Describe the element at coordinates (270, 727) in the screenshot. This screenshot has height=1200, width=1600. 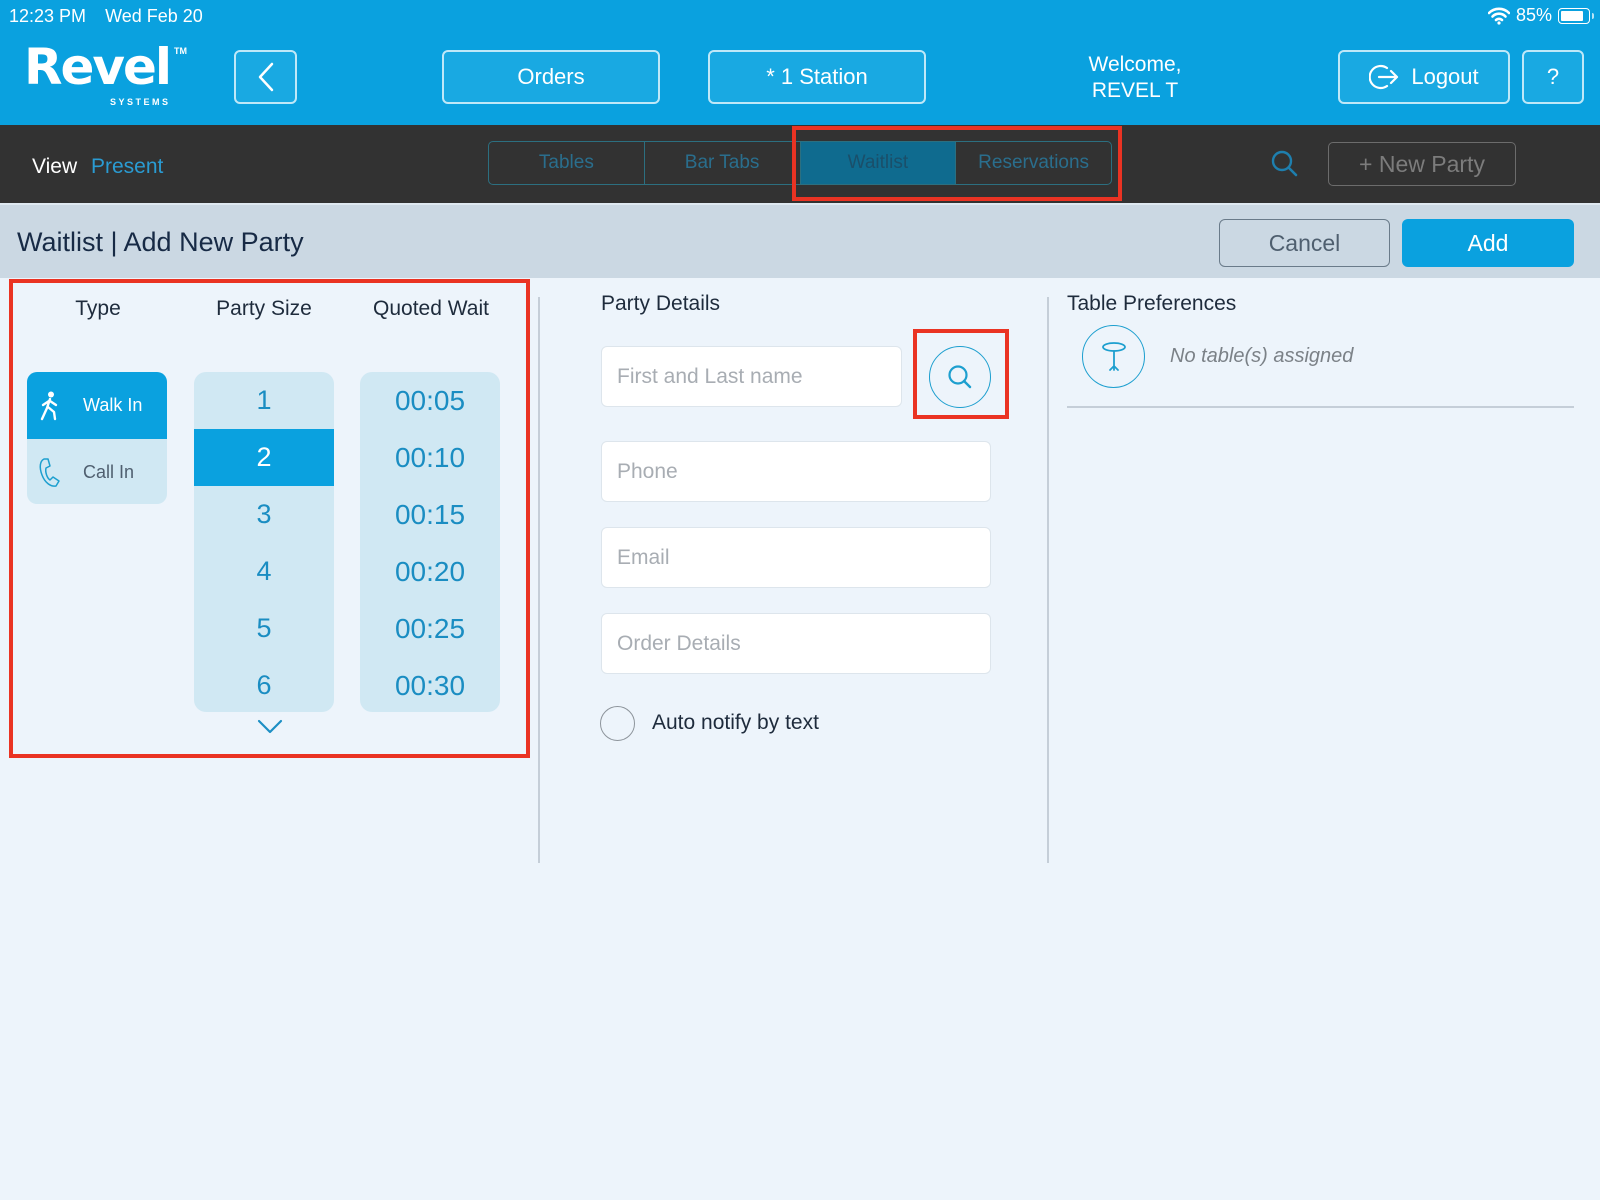
I see `chevron-down-icon` at that location.